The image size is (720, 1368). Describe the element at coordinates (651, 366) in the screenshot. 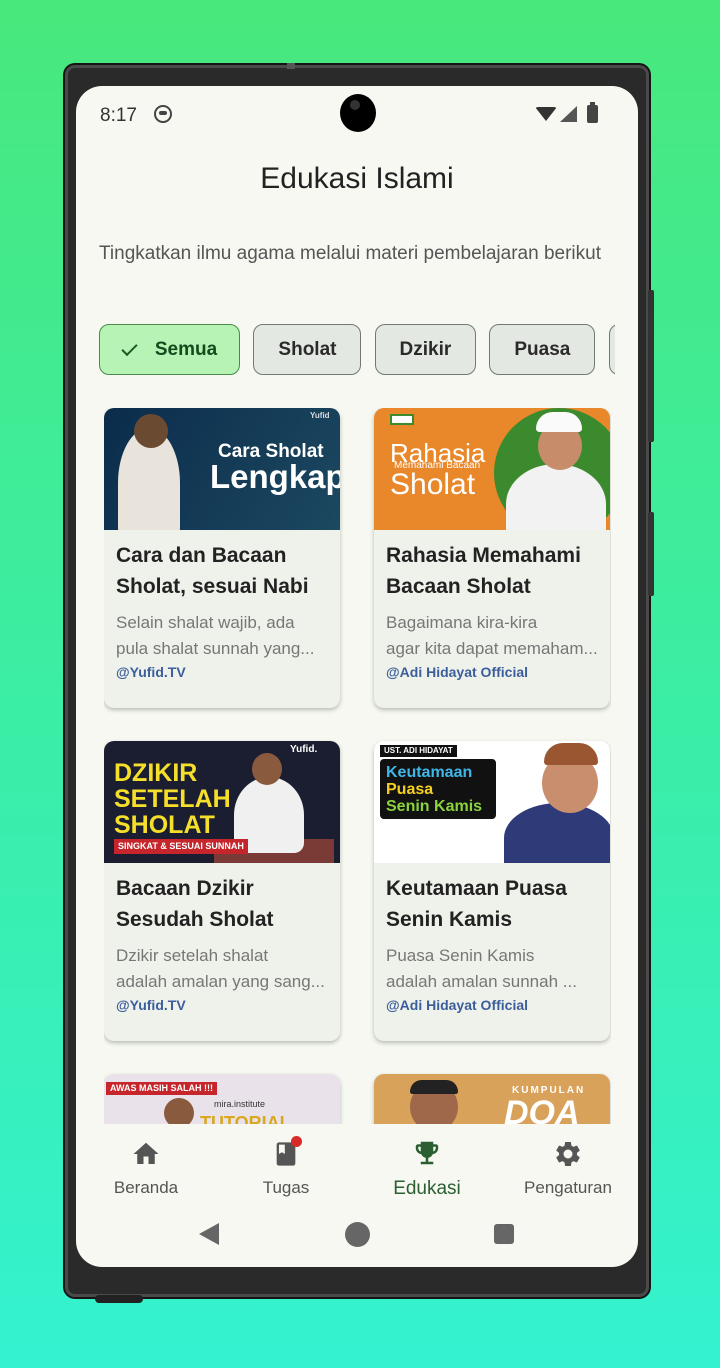

I see `power-button` at that location.